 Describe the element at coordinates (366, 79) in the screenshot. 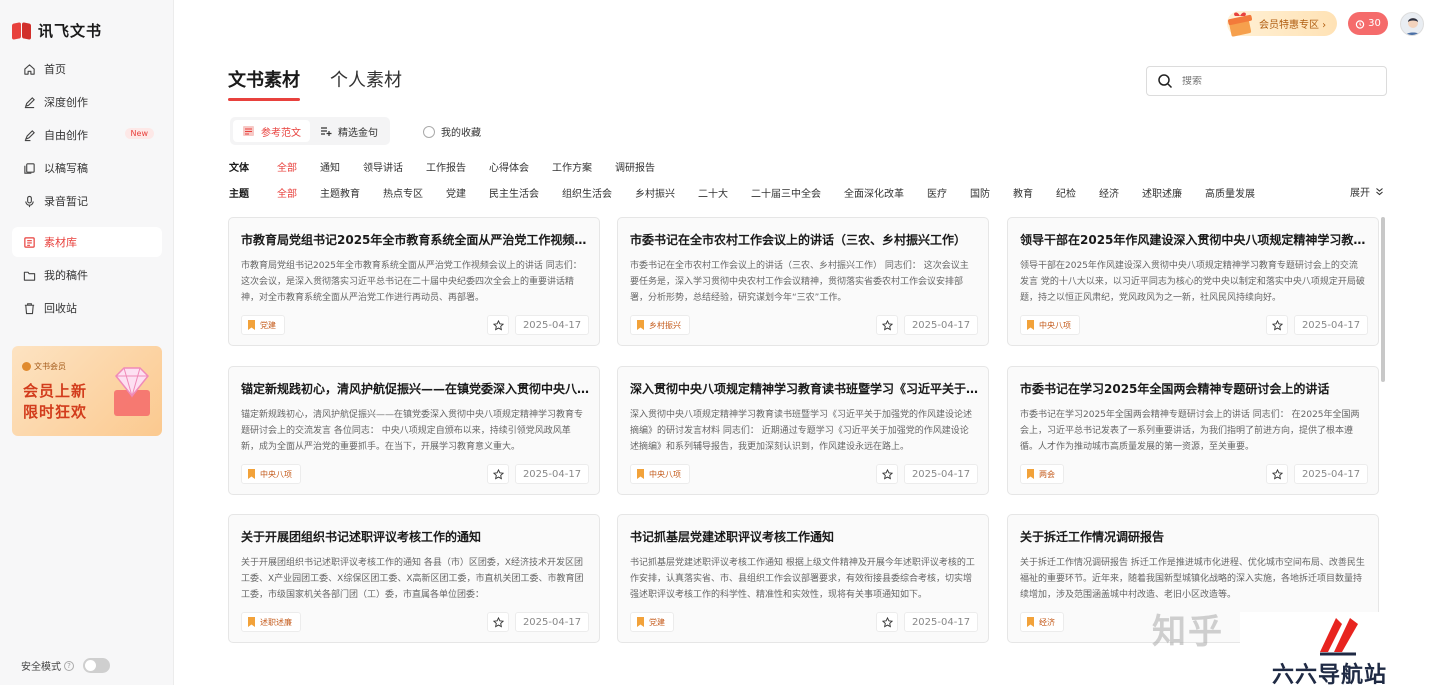

I see `tab-personal-materials: 个人素材` at that location.